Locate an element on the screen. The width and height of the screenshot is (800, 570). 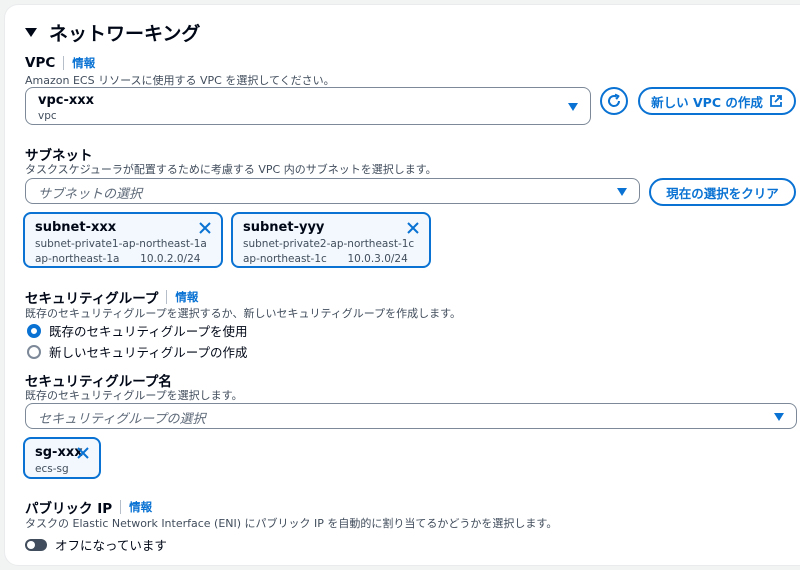
public-ip-info-link: 情報 is located at coordinates (140, 507).